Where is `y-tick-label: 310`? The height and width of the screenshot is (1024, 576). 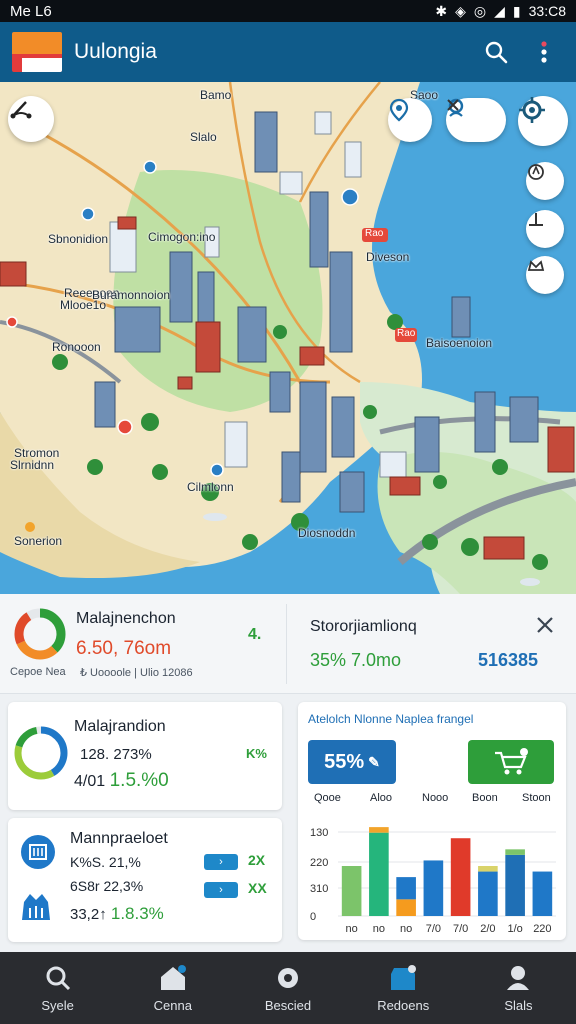
y-tick-label: 310 is located at coordinates (319, 889).